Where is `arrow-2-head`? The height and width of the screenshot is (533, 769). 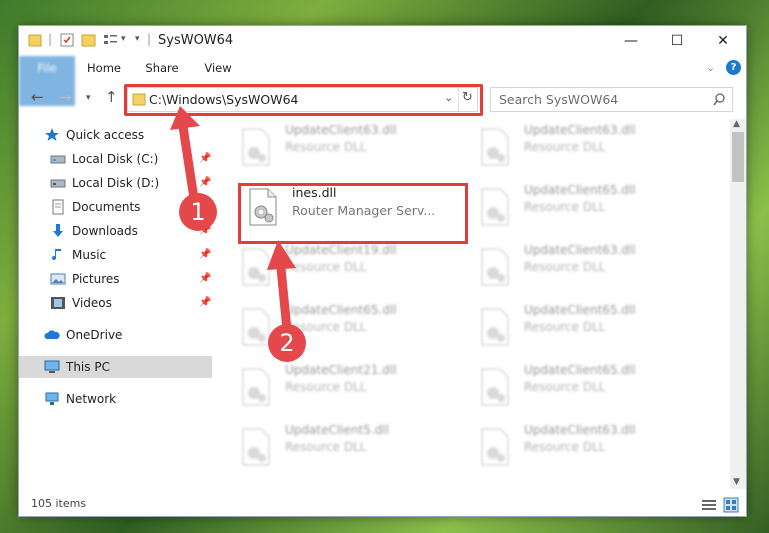 arrow-2-head is located at coordinates (281, 255).